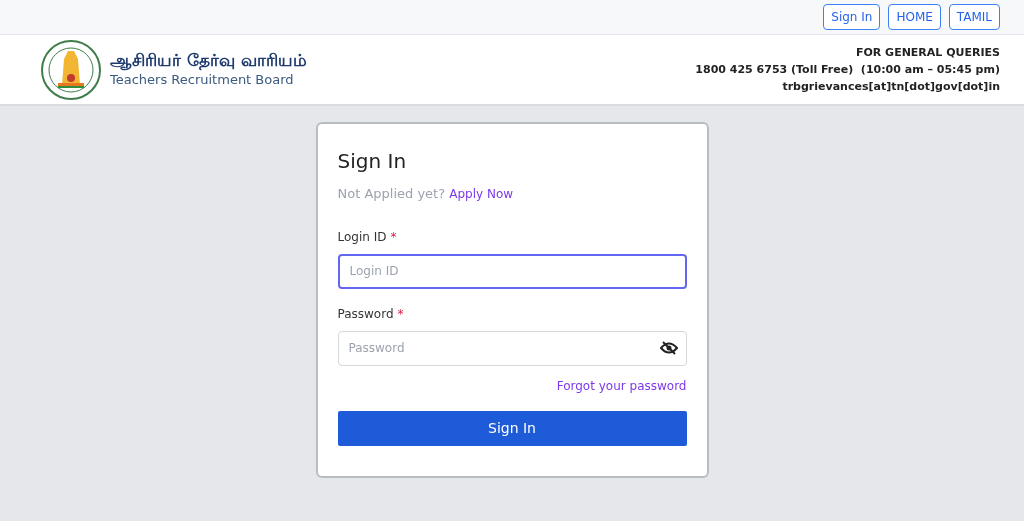 The width and height of the screenshot is (1024, 521). Describe the element at coordinates (668, 347) in the screenshot. I see `hidden-eye-icon` at that location.